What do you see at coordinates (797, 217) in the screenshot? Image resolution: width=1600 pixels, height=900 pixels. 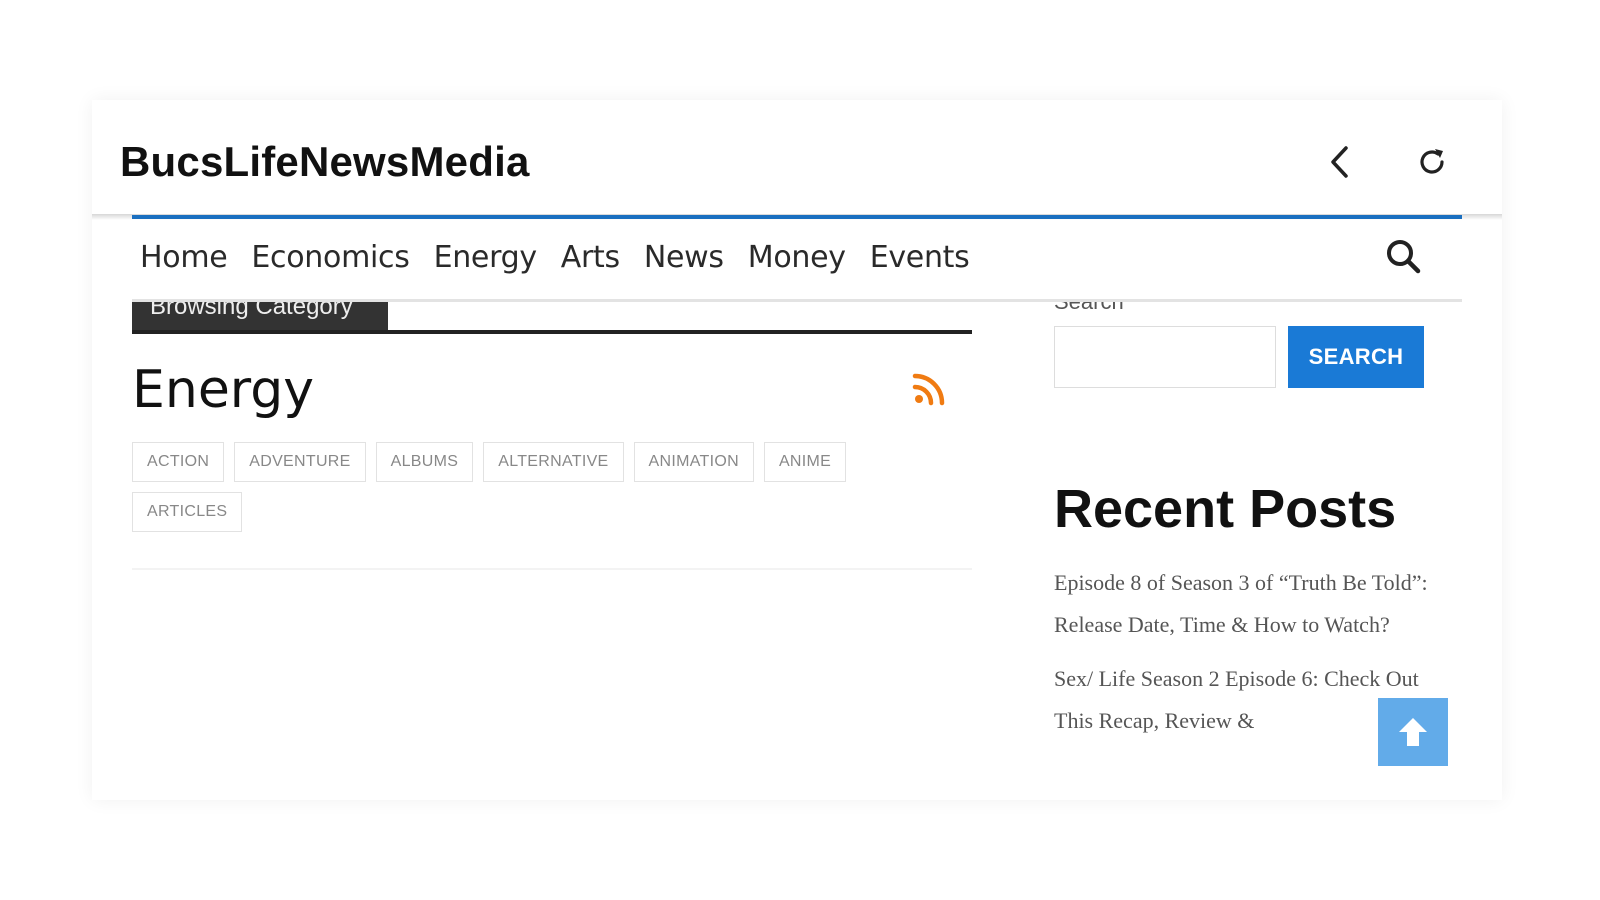 I see `header-accent-rule` at bounding box center [797, 217].